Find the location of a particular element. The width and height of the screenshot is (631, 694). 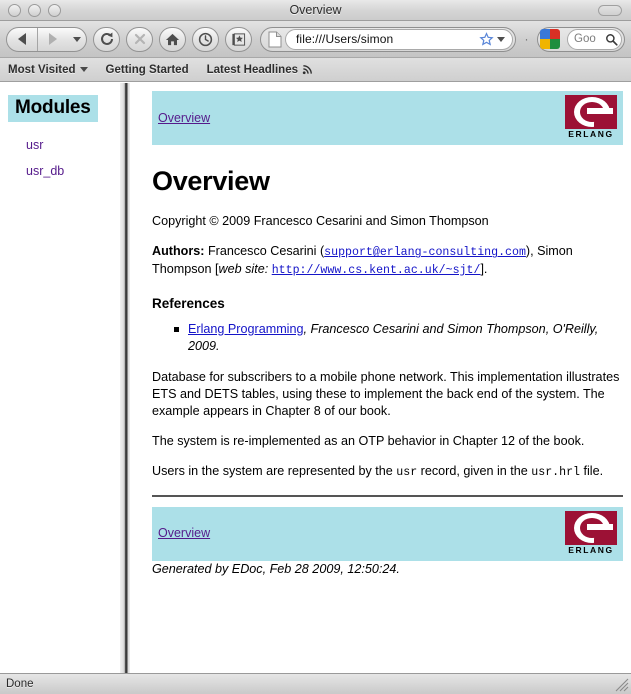

reference-link-erlang-programming: Erlang Programming is located at coordinates (246, 329).